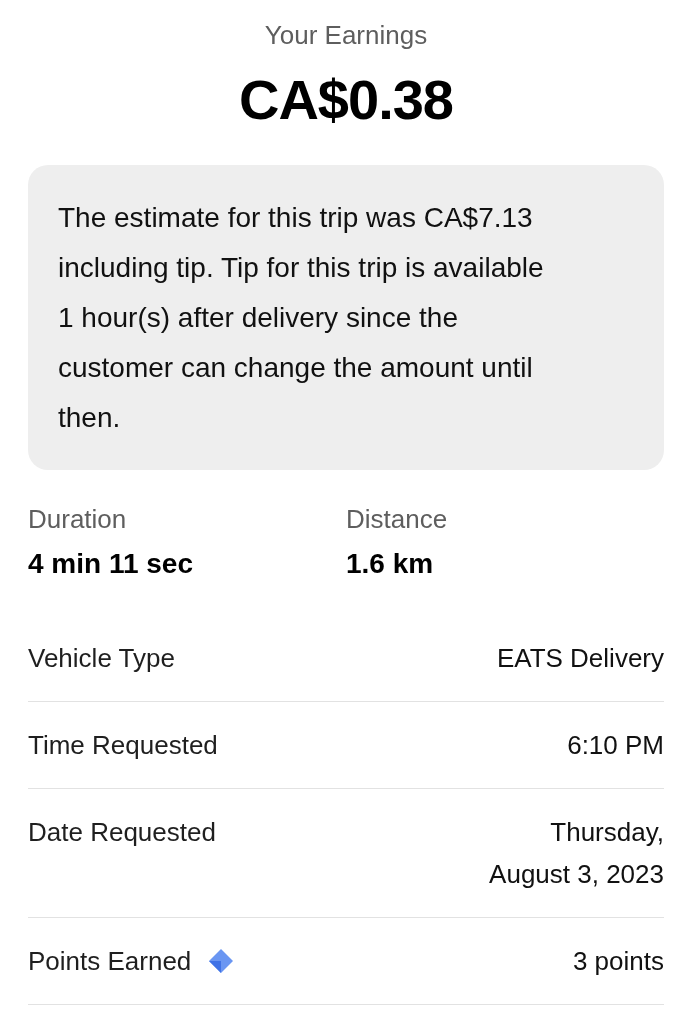 This screenshot has width=692, height=1024. Describe the element at coordinates (123, 745) in the screenshot. I see `detail-label: Time Requested` at that location.